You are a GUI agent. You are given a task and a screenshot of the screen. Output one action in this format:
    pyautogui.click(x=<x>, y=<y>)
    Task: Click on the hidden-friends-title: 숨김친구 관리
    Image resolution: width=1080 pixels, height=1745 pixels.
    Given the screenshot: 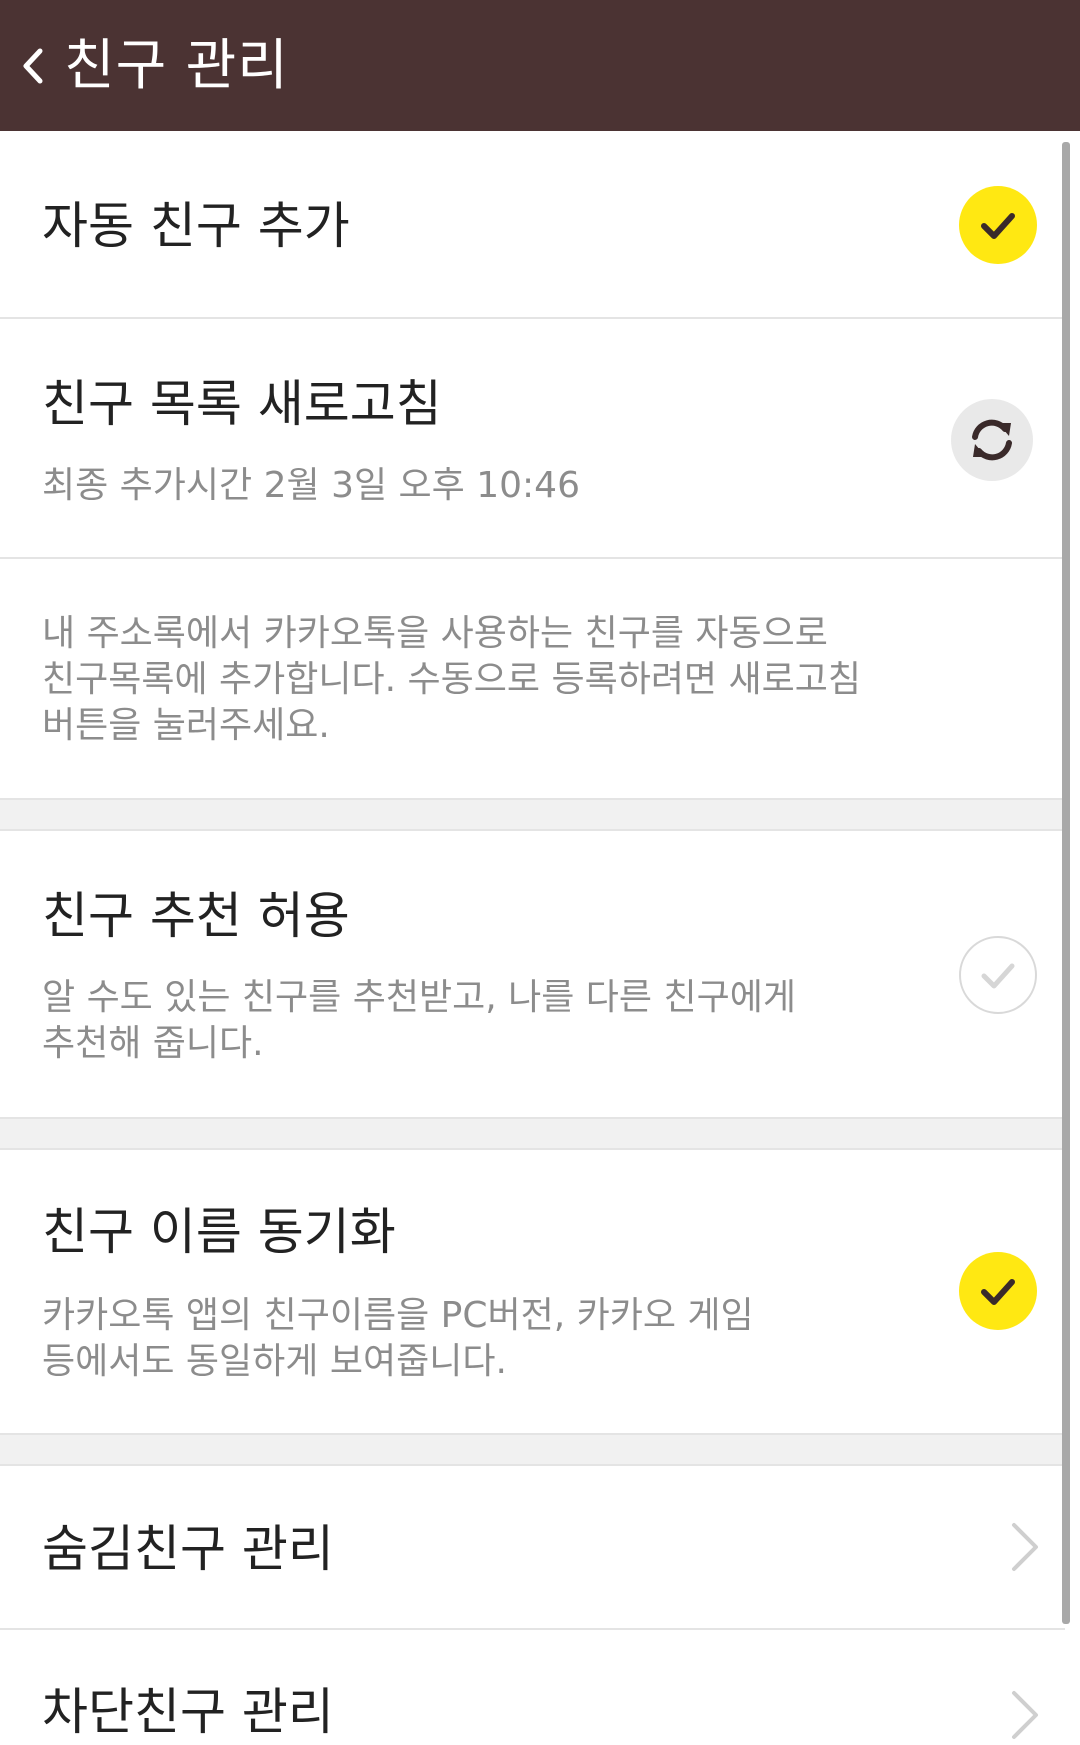 What is the action you would take?
    pyautogui.click(x=188, y=1549)
    